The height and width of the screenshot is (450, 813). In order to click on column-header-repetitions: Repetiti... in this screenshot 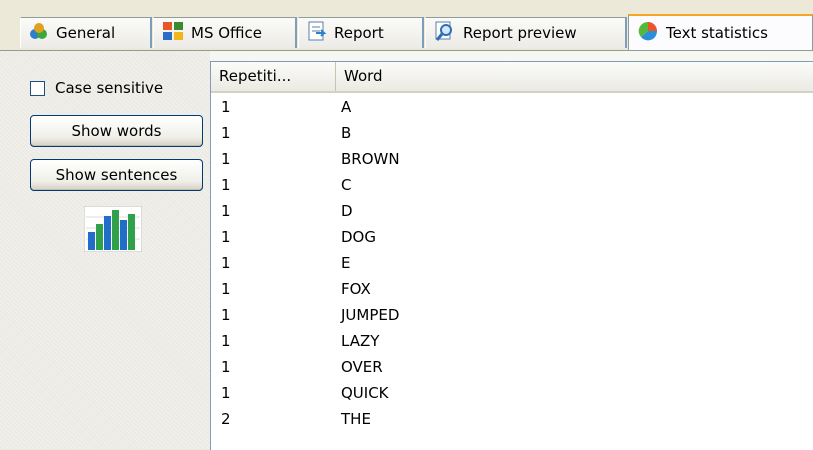, I will do `click(273, 76)`.